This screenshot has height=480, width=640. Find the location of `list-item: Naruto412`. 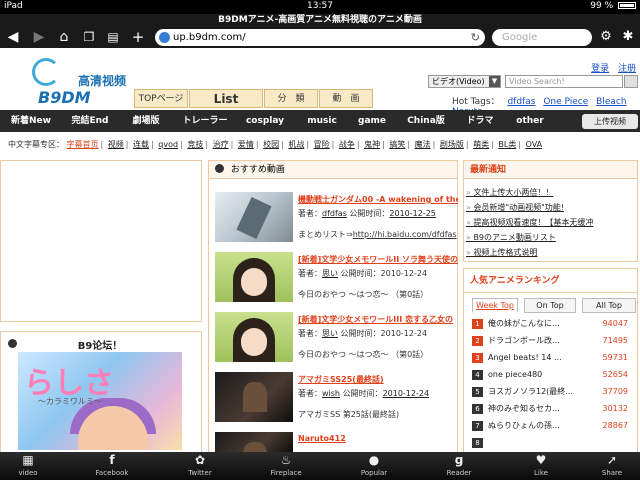

list-item: Naruto412 is located at coordinates (335, 442).